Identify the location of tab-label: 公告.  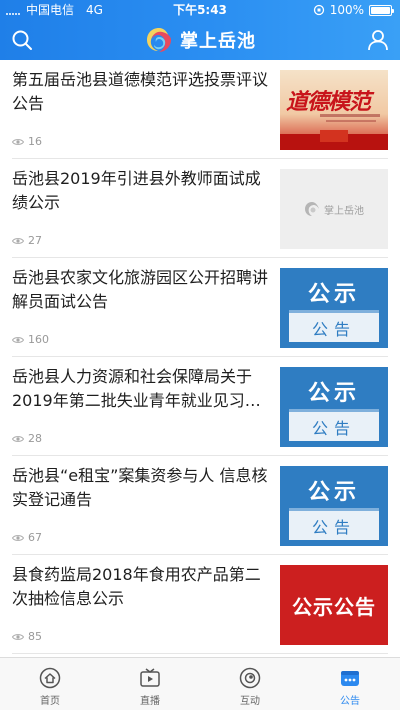
(350, 701).